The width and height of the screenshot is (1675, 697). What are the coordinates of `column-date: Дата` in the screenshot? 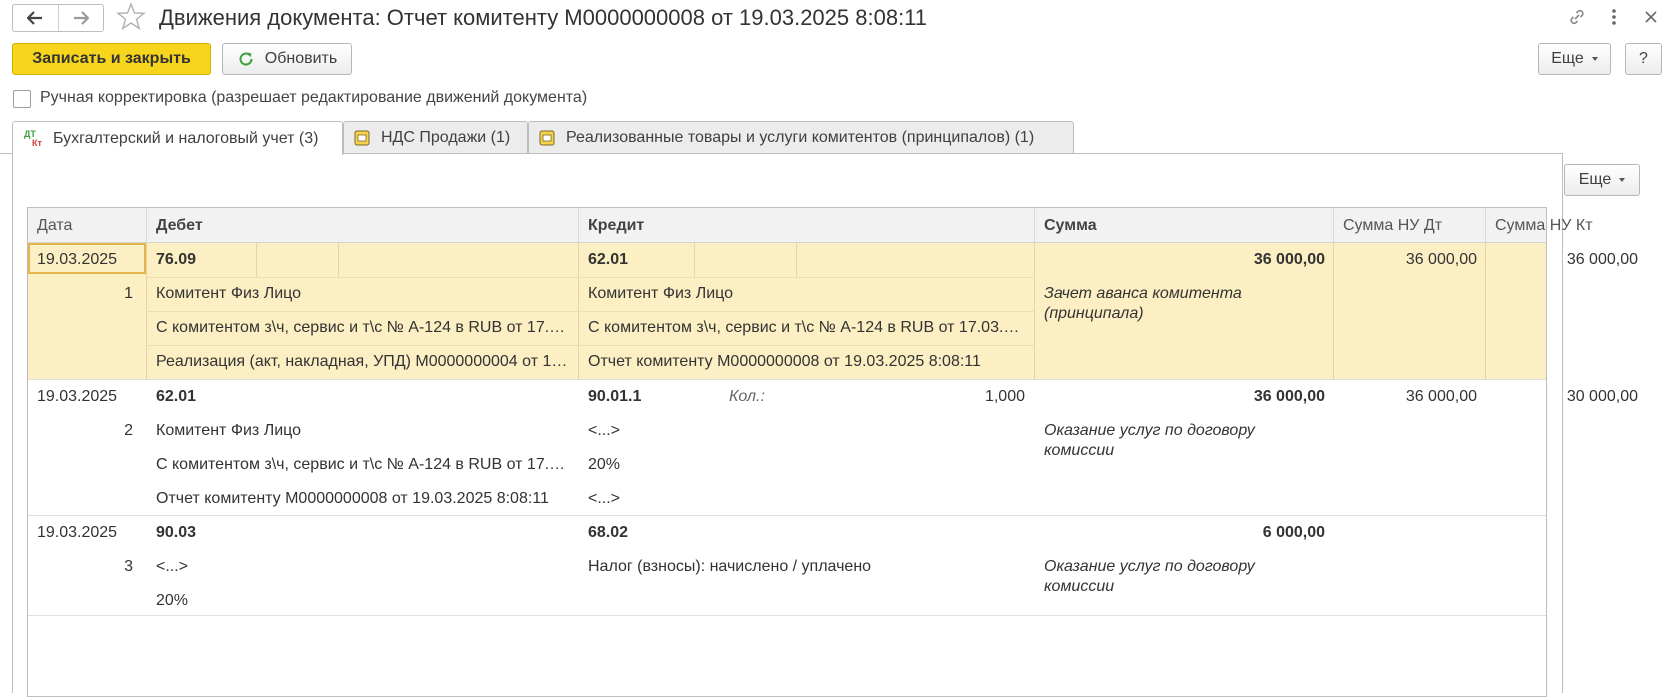 It's located at (87, 225).